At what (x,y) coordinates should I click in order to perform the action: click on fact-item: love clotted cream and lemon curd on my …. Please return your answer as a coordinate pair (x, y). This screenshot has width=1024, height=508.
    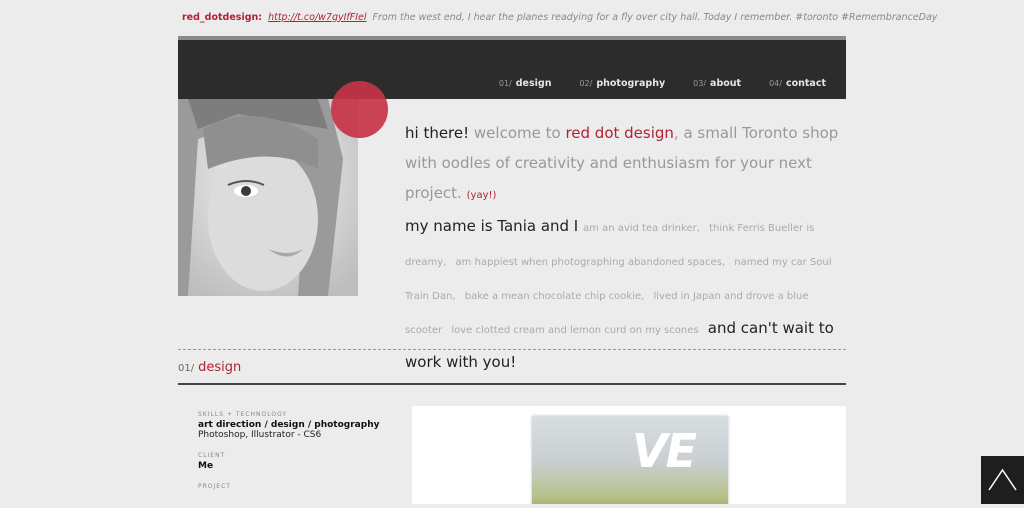
    Looking at the image, I should click on (575, 330).